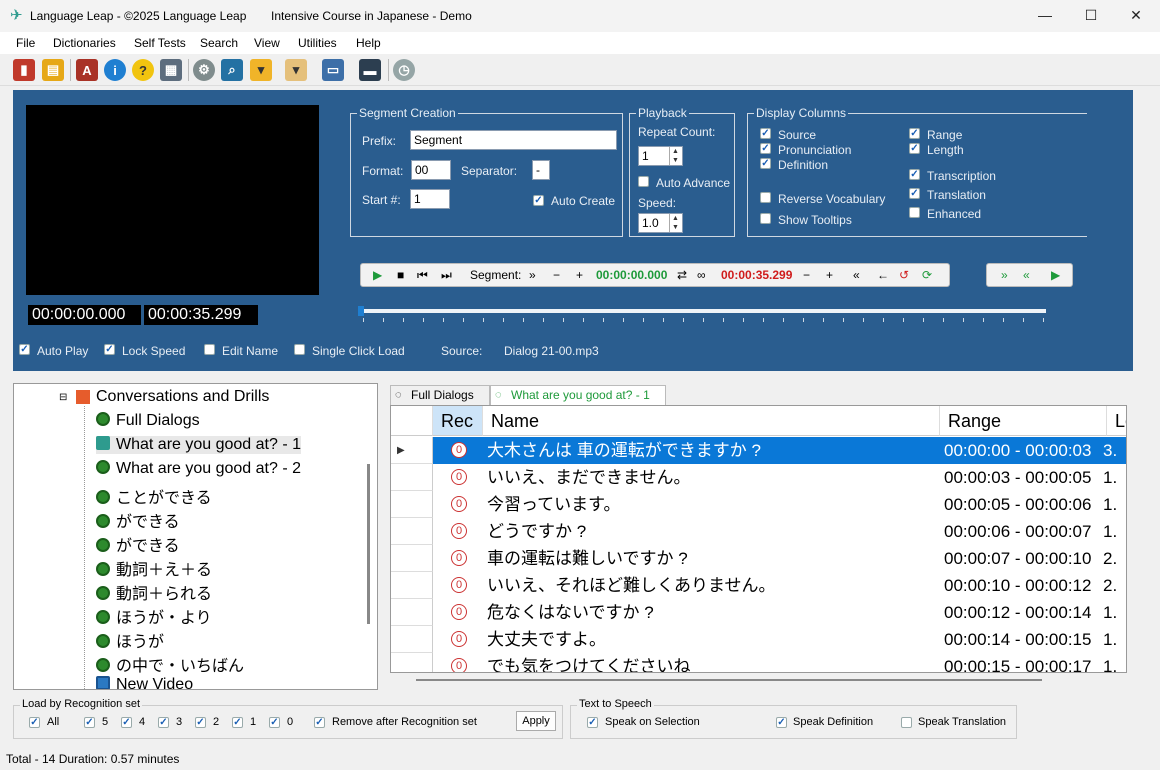  I want to click on transcription-checkbox: ✓, so click(914, 174).